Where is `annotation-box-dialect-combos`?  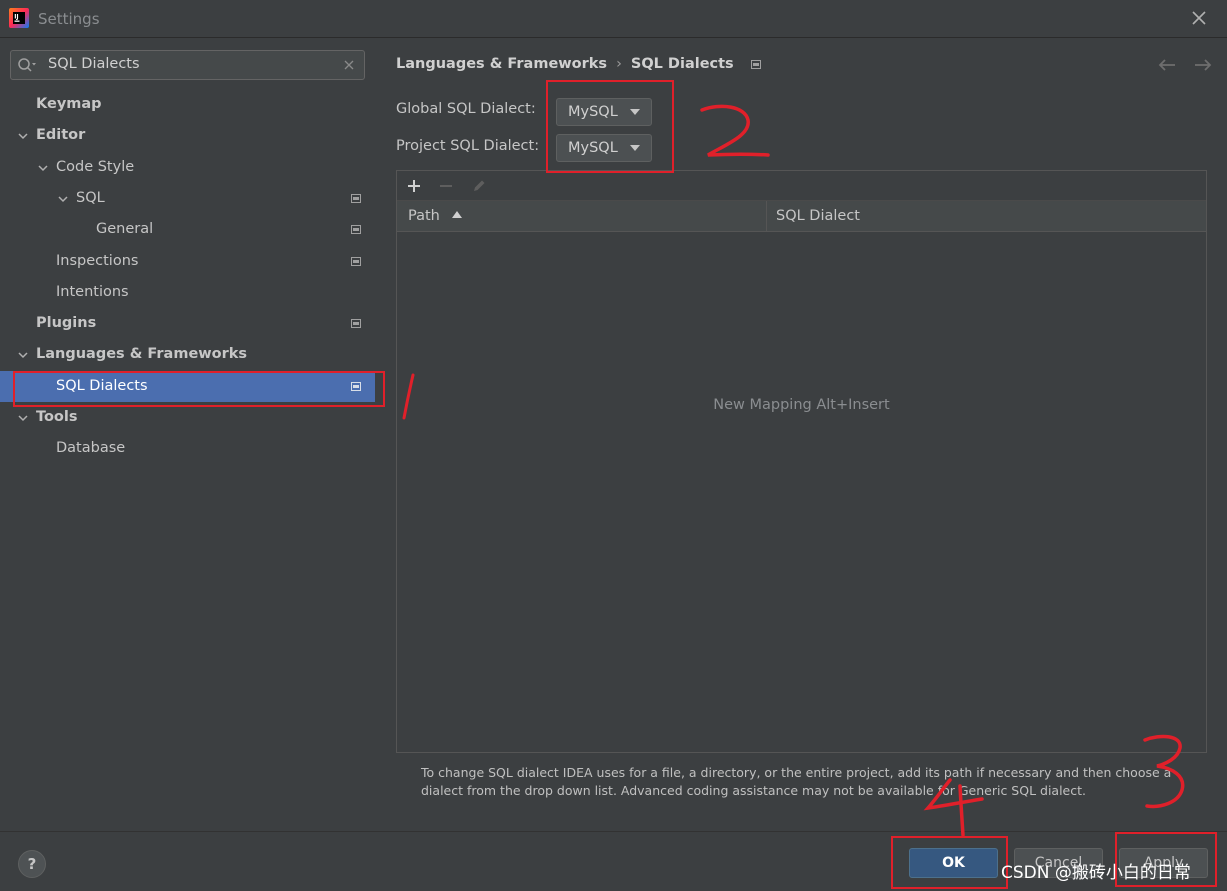
annotation-box-dialect-combos is located at coordinates (610, 126).